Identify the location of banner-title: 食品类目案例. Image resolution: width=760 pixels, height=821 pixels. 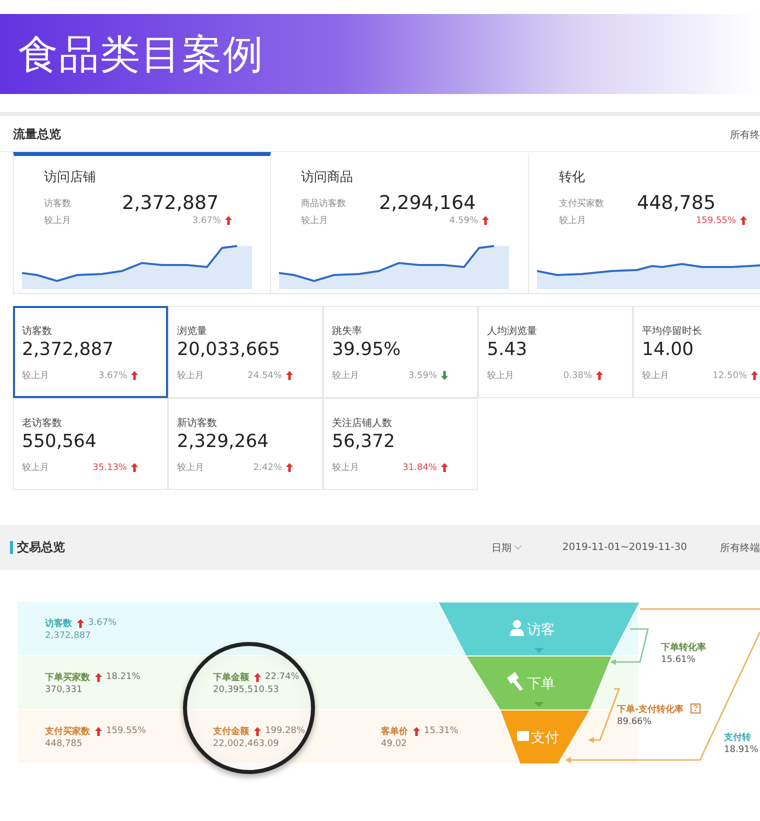
(141, 55).